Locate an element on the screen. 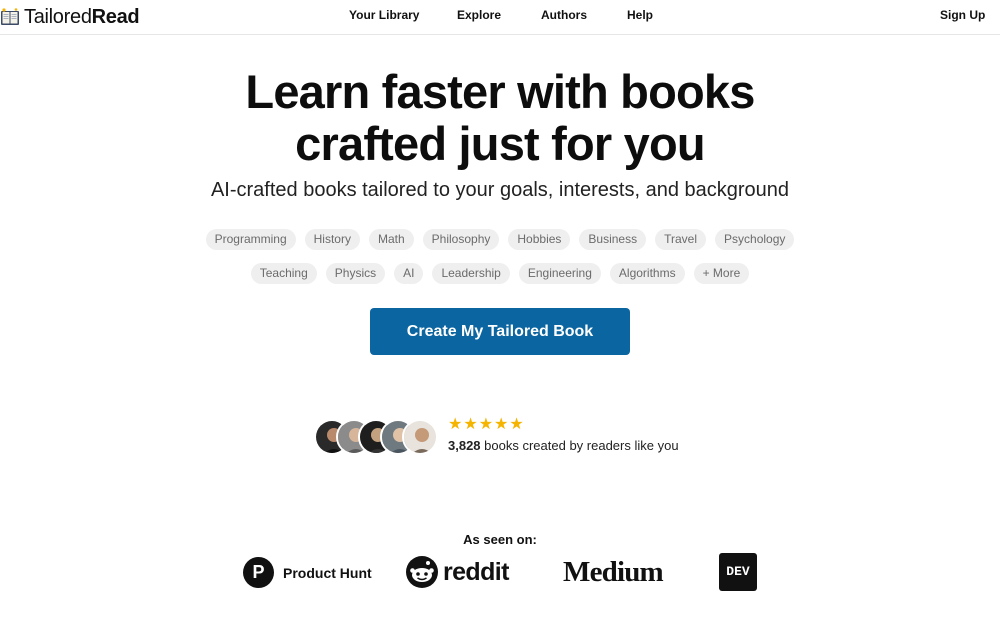 This screenshot has height=625, width=1000. topic-chip-travel: Travel is located at coordinates (681, 239).